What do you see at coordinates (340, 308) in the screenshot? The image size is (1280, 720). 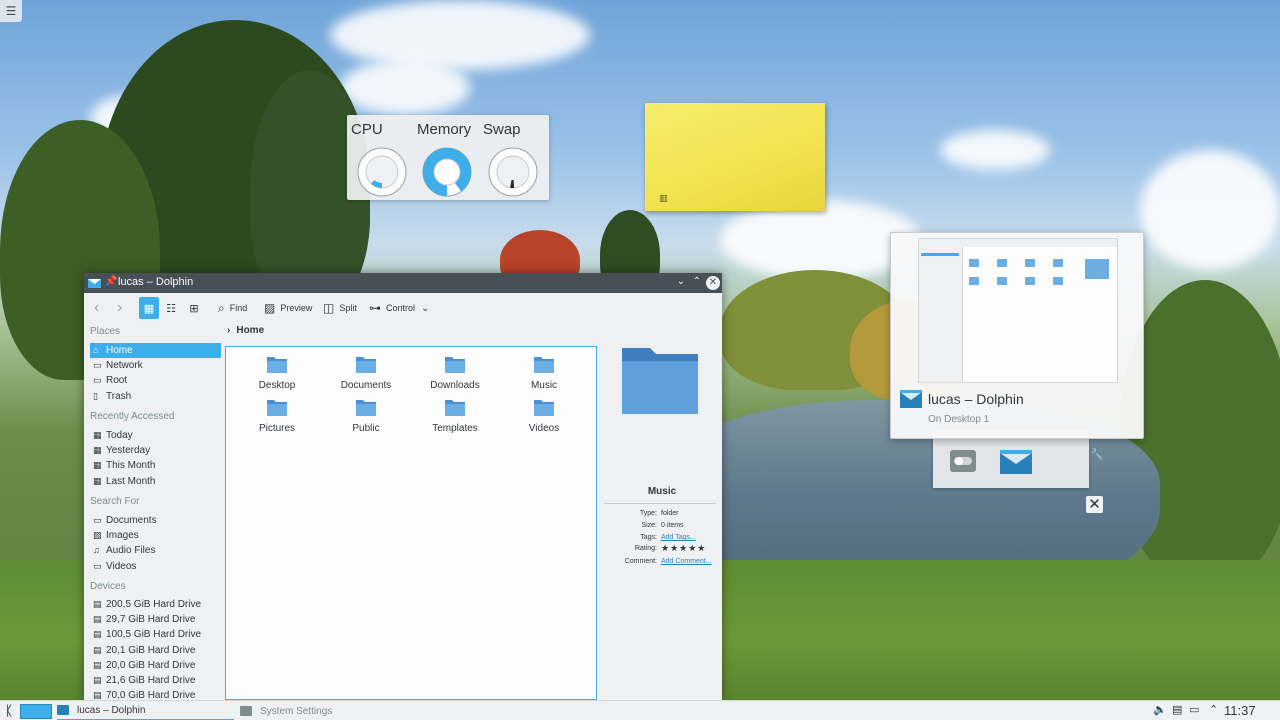 I see `split-button: ◫ Split` at bounding box center [340, 308].